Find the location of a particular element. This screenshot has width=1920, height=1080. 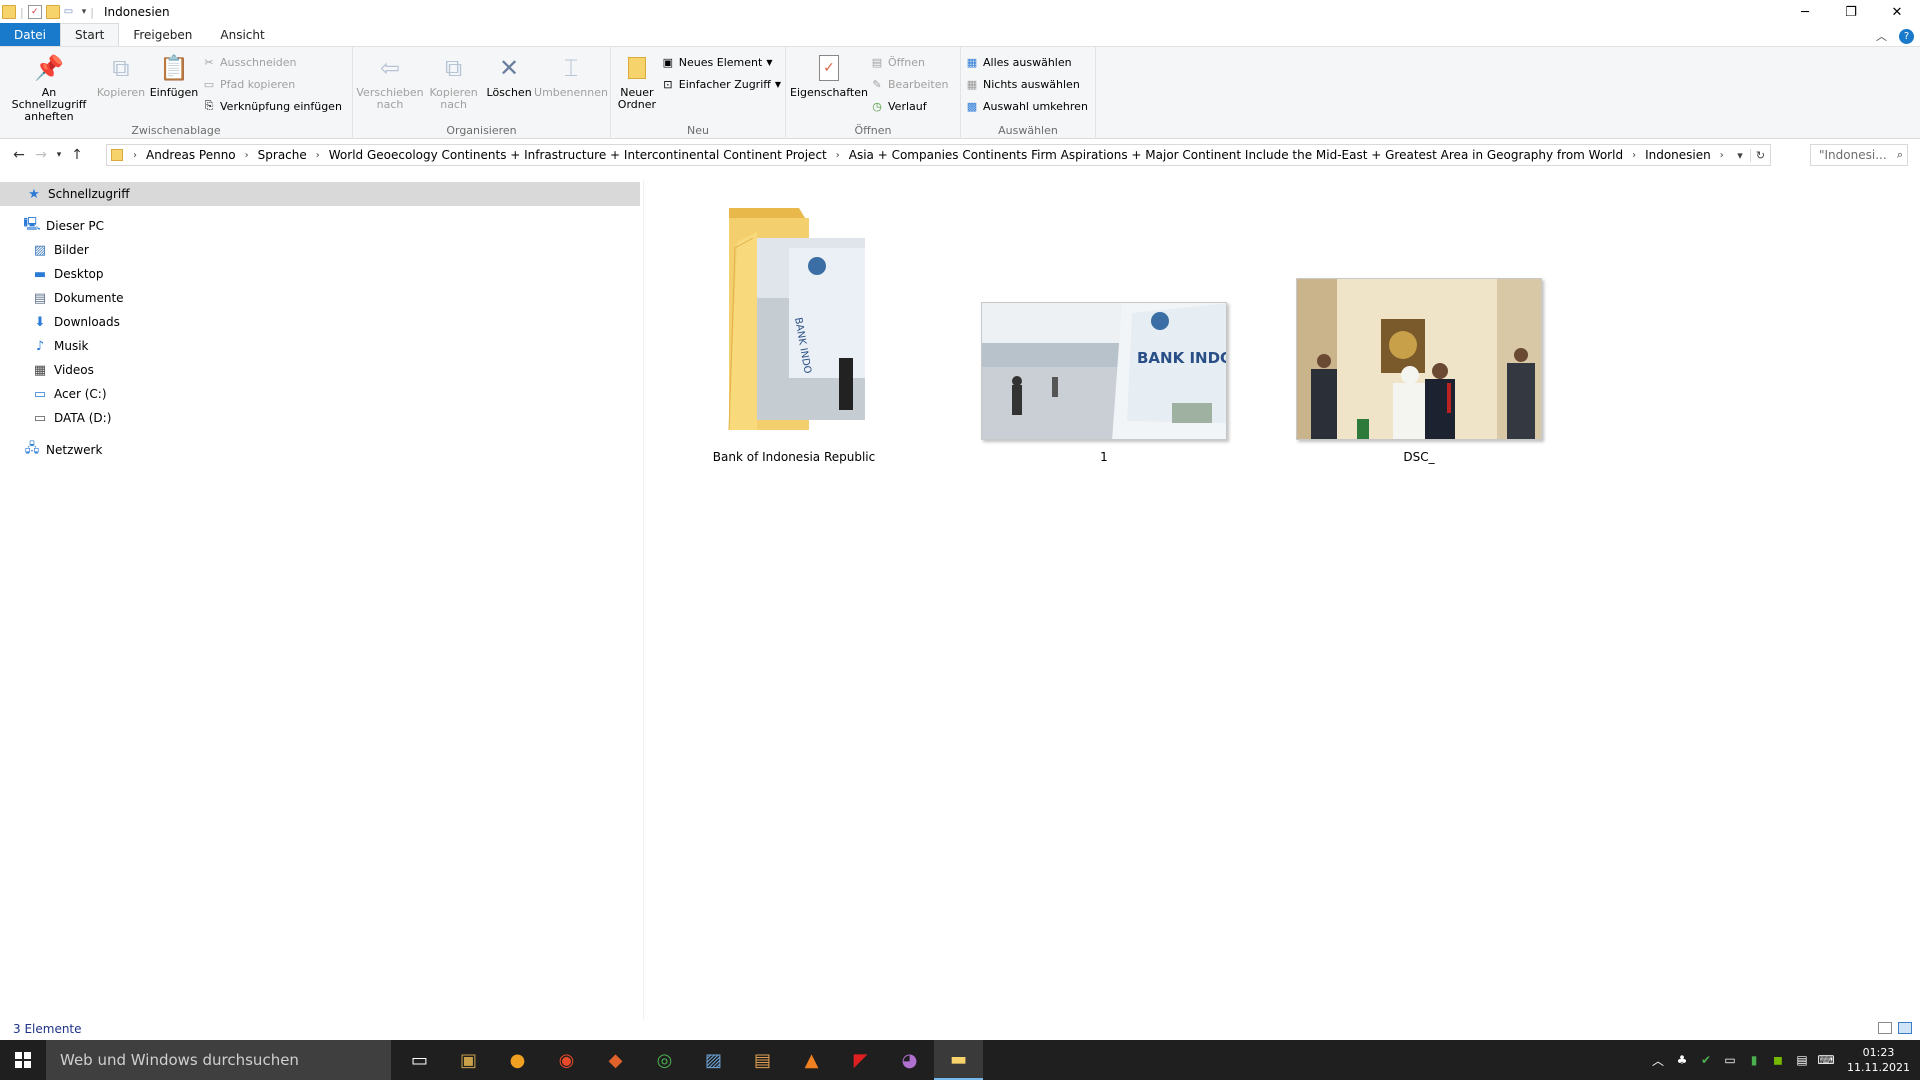

refresh-icon: ↻ is located at coordinates (1760, 155).